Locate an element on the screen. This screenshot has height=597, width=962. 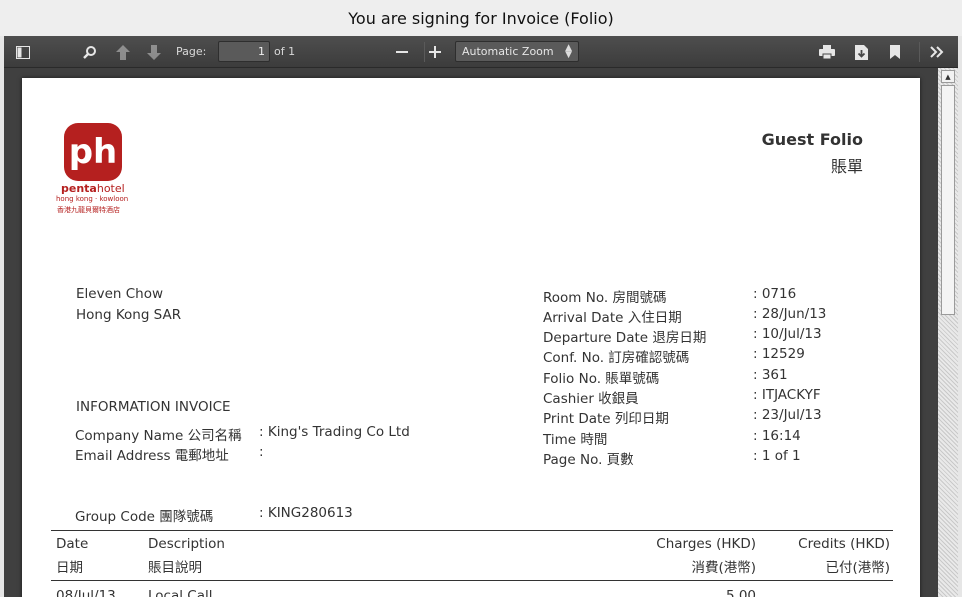
svg-text: ph is located at coordinates (93, 152).